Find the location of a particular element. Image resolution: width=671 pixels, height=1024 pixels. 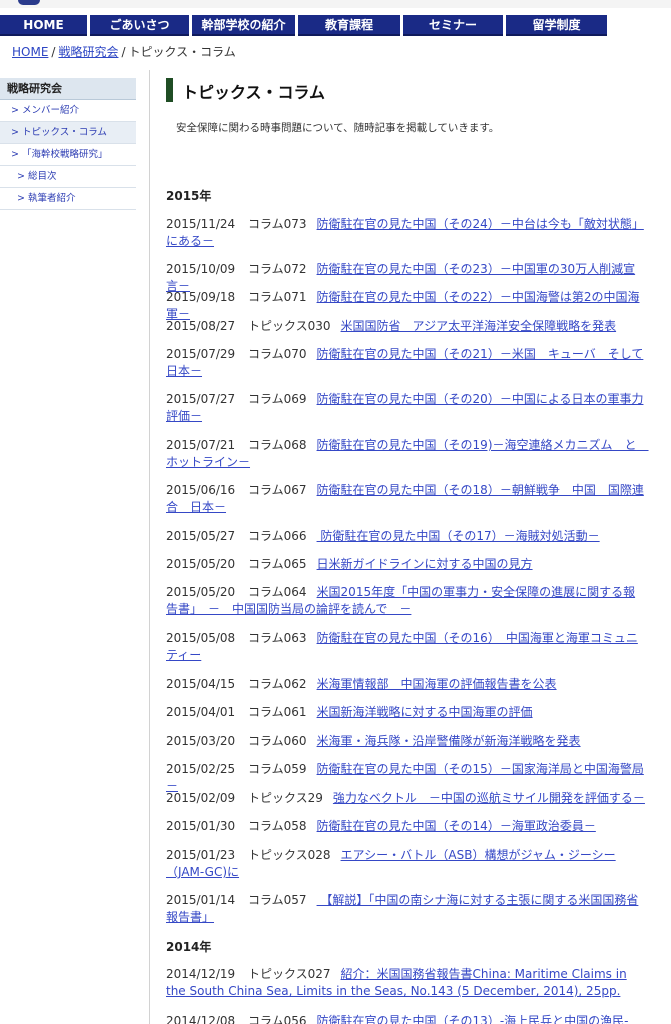

entry-category: コラム060 is located at coordinates (277, 741).